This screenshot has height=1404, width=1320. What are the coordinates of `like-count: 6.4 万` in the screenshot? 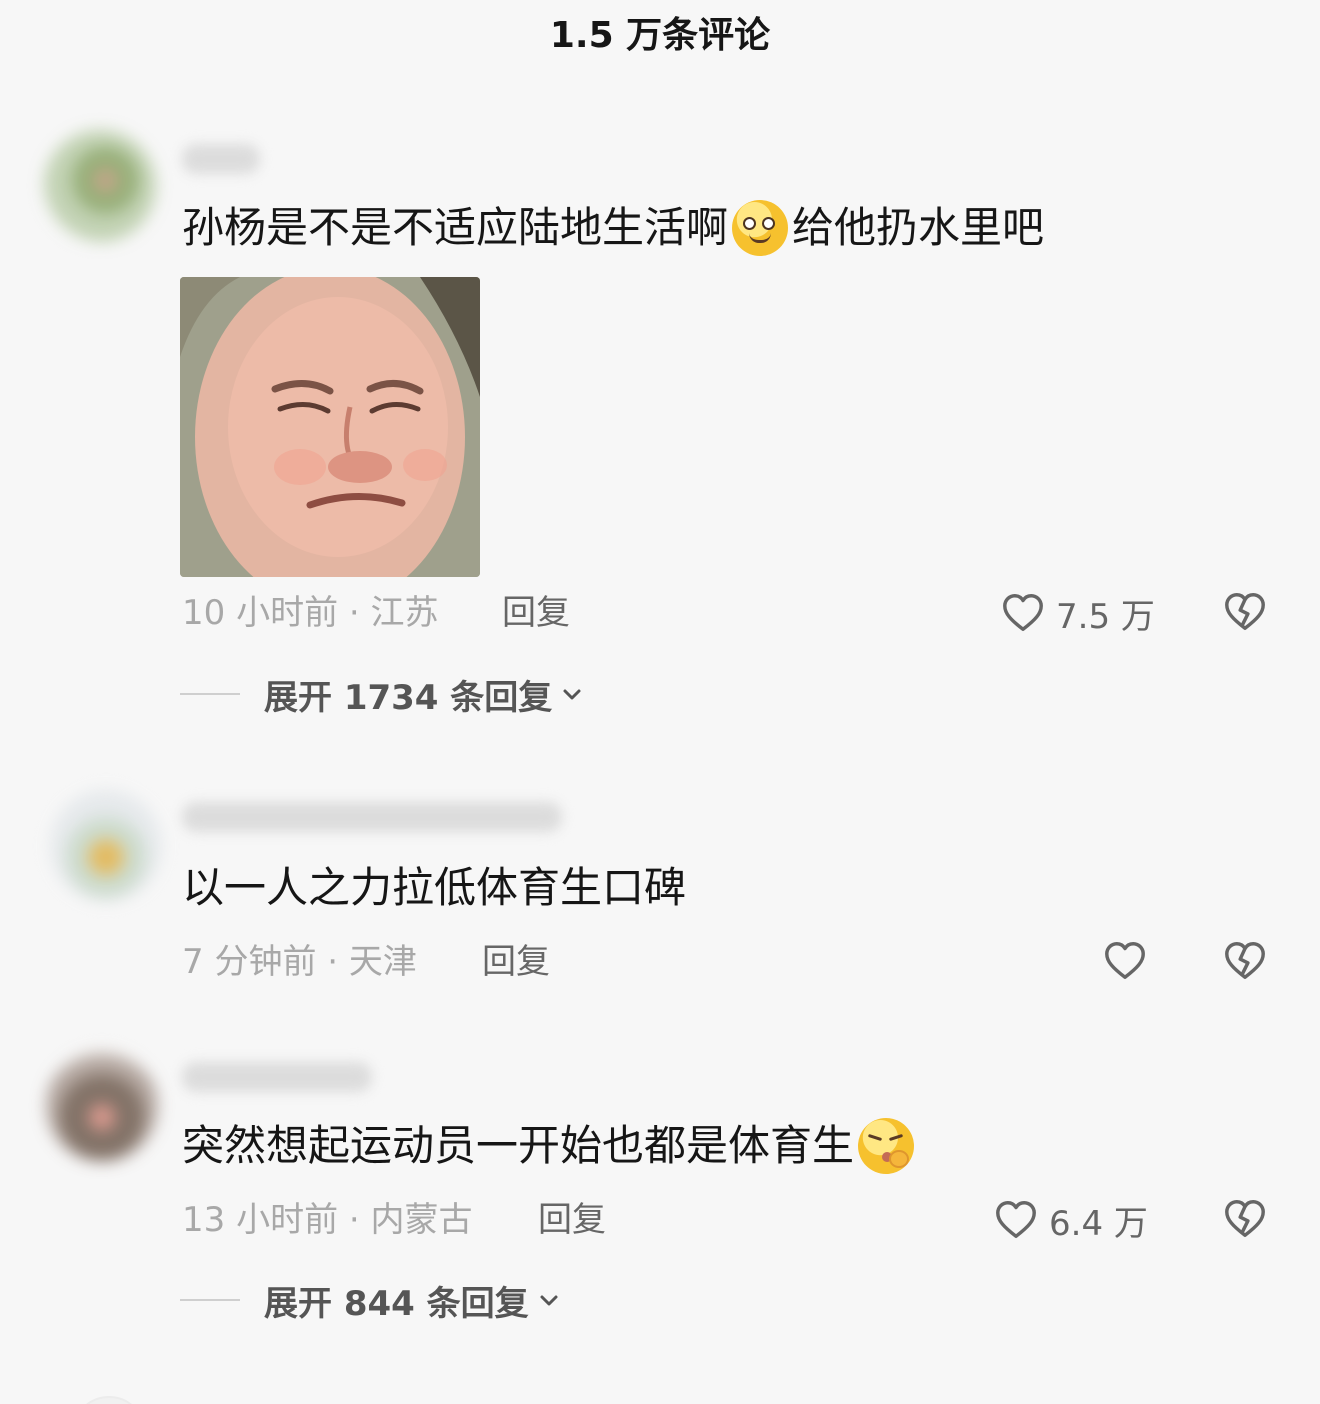 It's located at (1098, 1223).